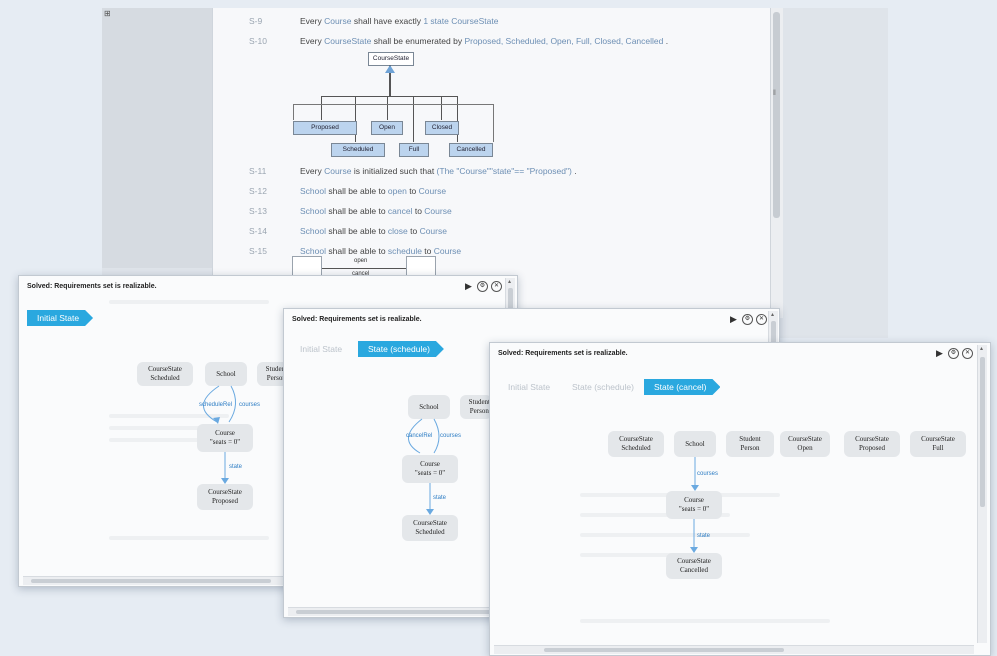 The height and width of the screenshot is (656, 997). What do you see at coordinates (774, 93) in the screenshot?
I see `scroll-marker: ‖` at bounding box center [774, 93].